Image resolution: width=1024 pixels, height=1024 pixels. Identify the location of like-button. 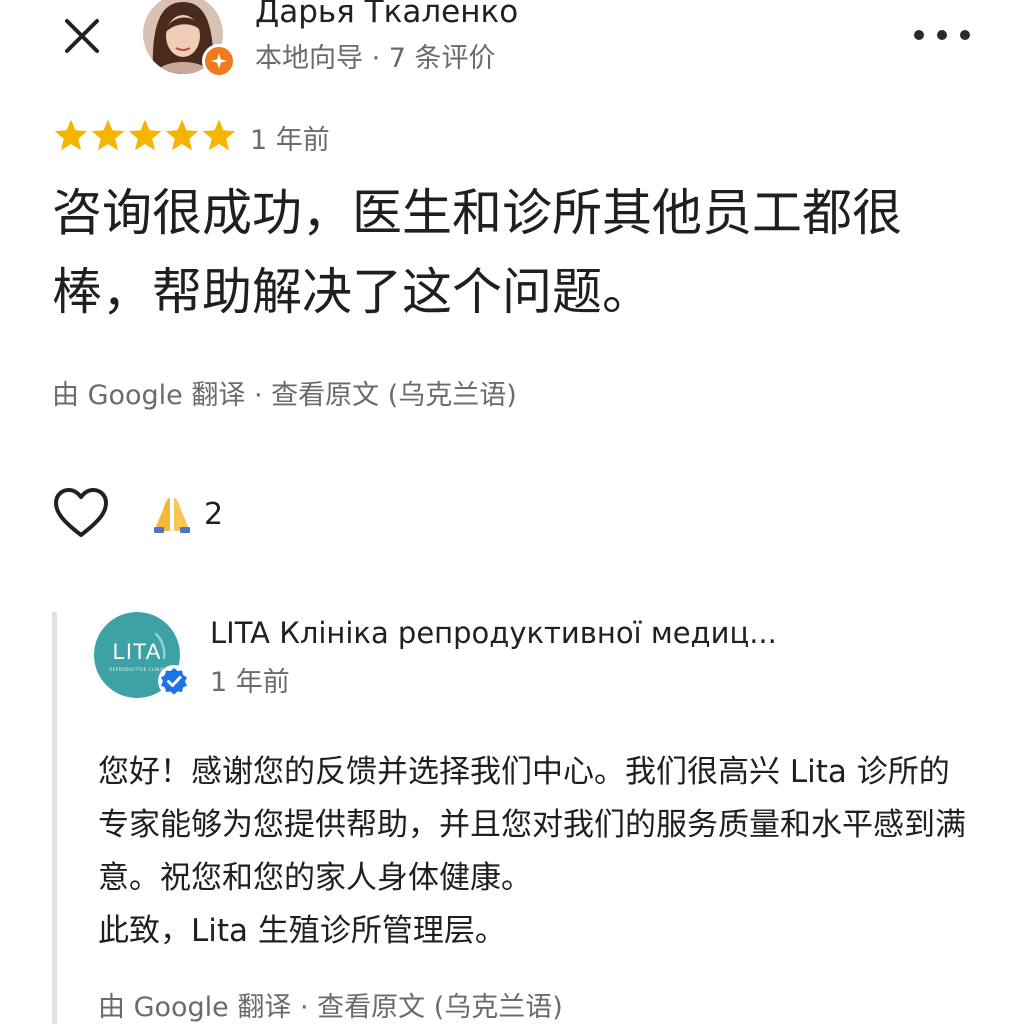
(81, 513).